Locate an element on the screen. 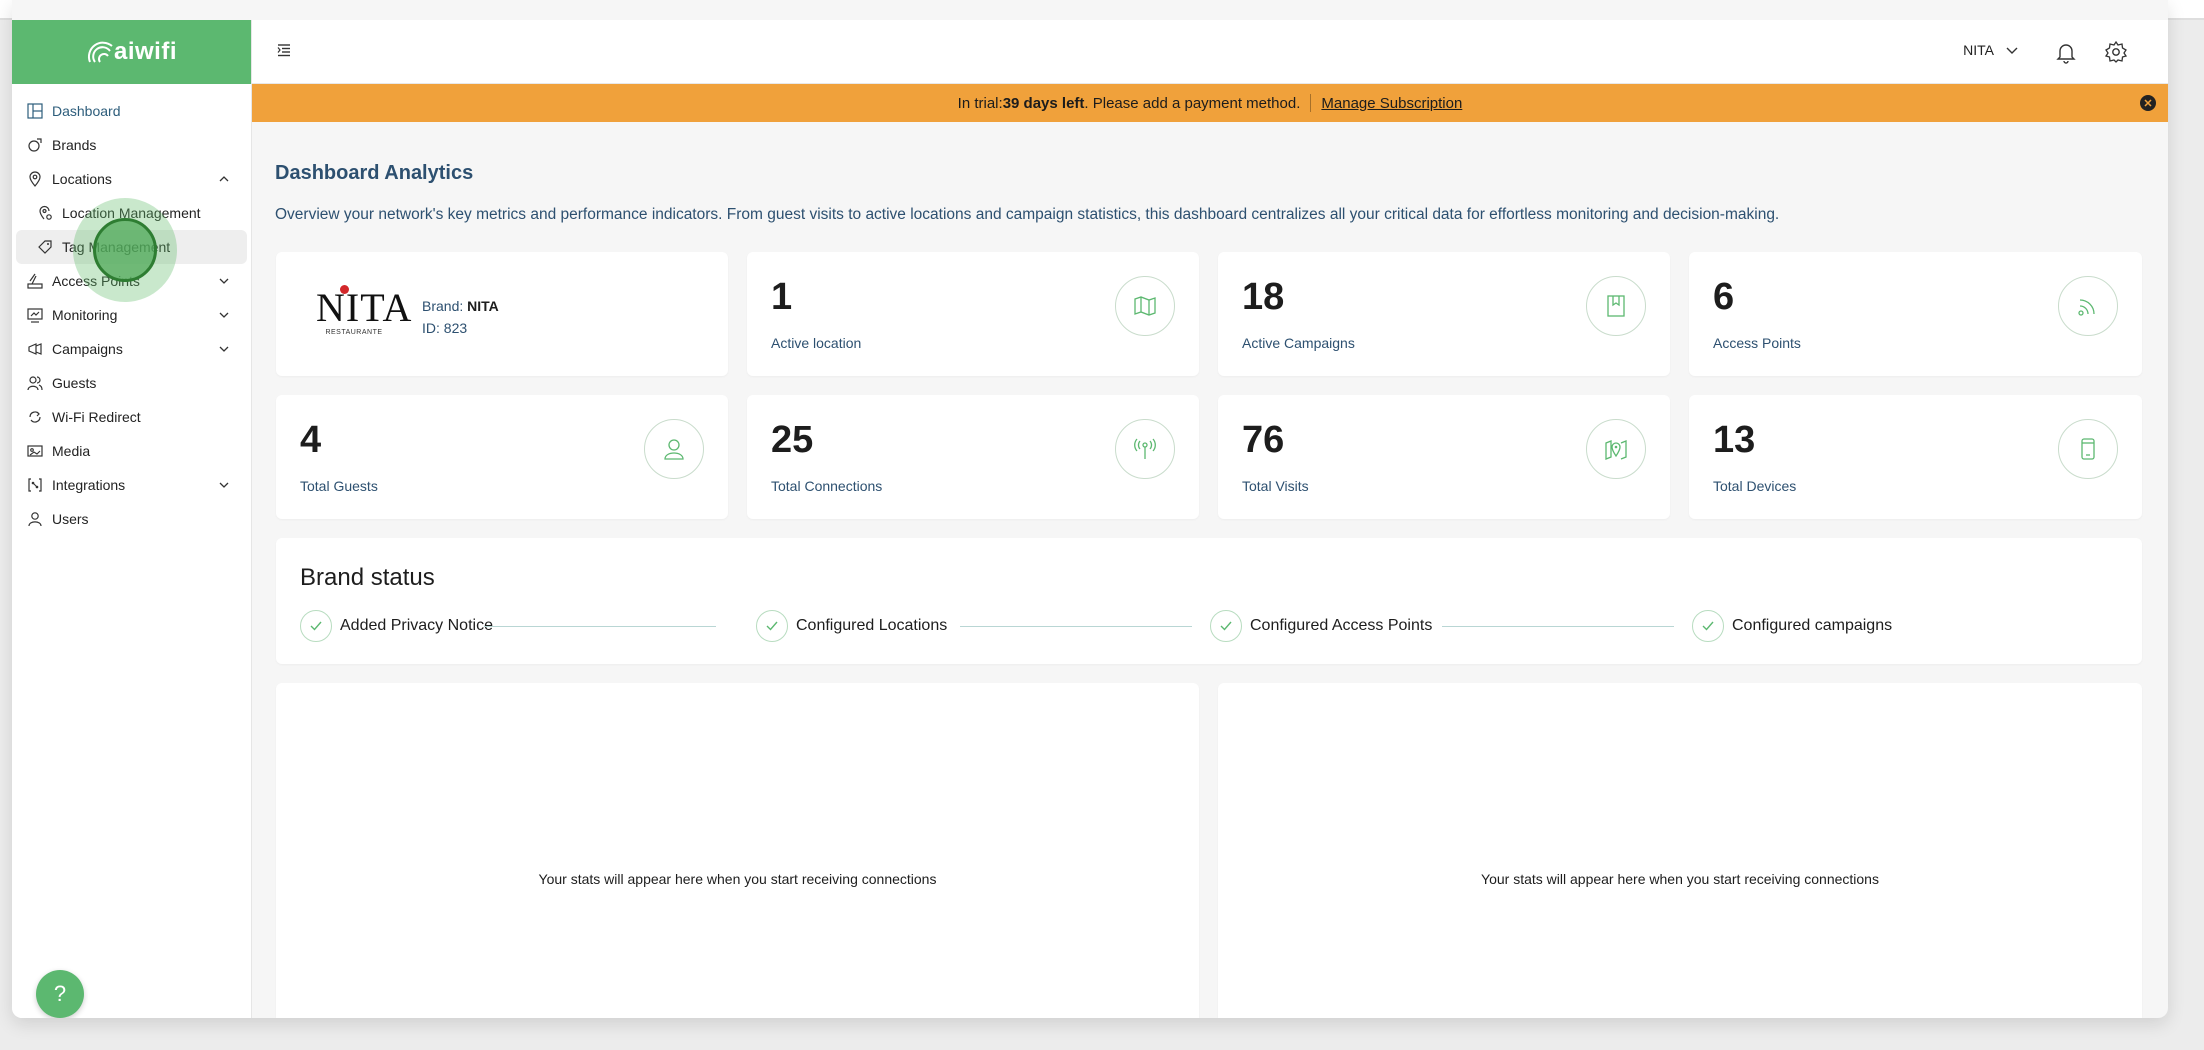 The image size is (2204, 1050). gear-icon is located at coordinates (2116, 52).